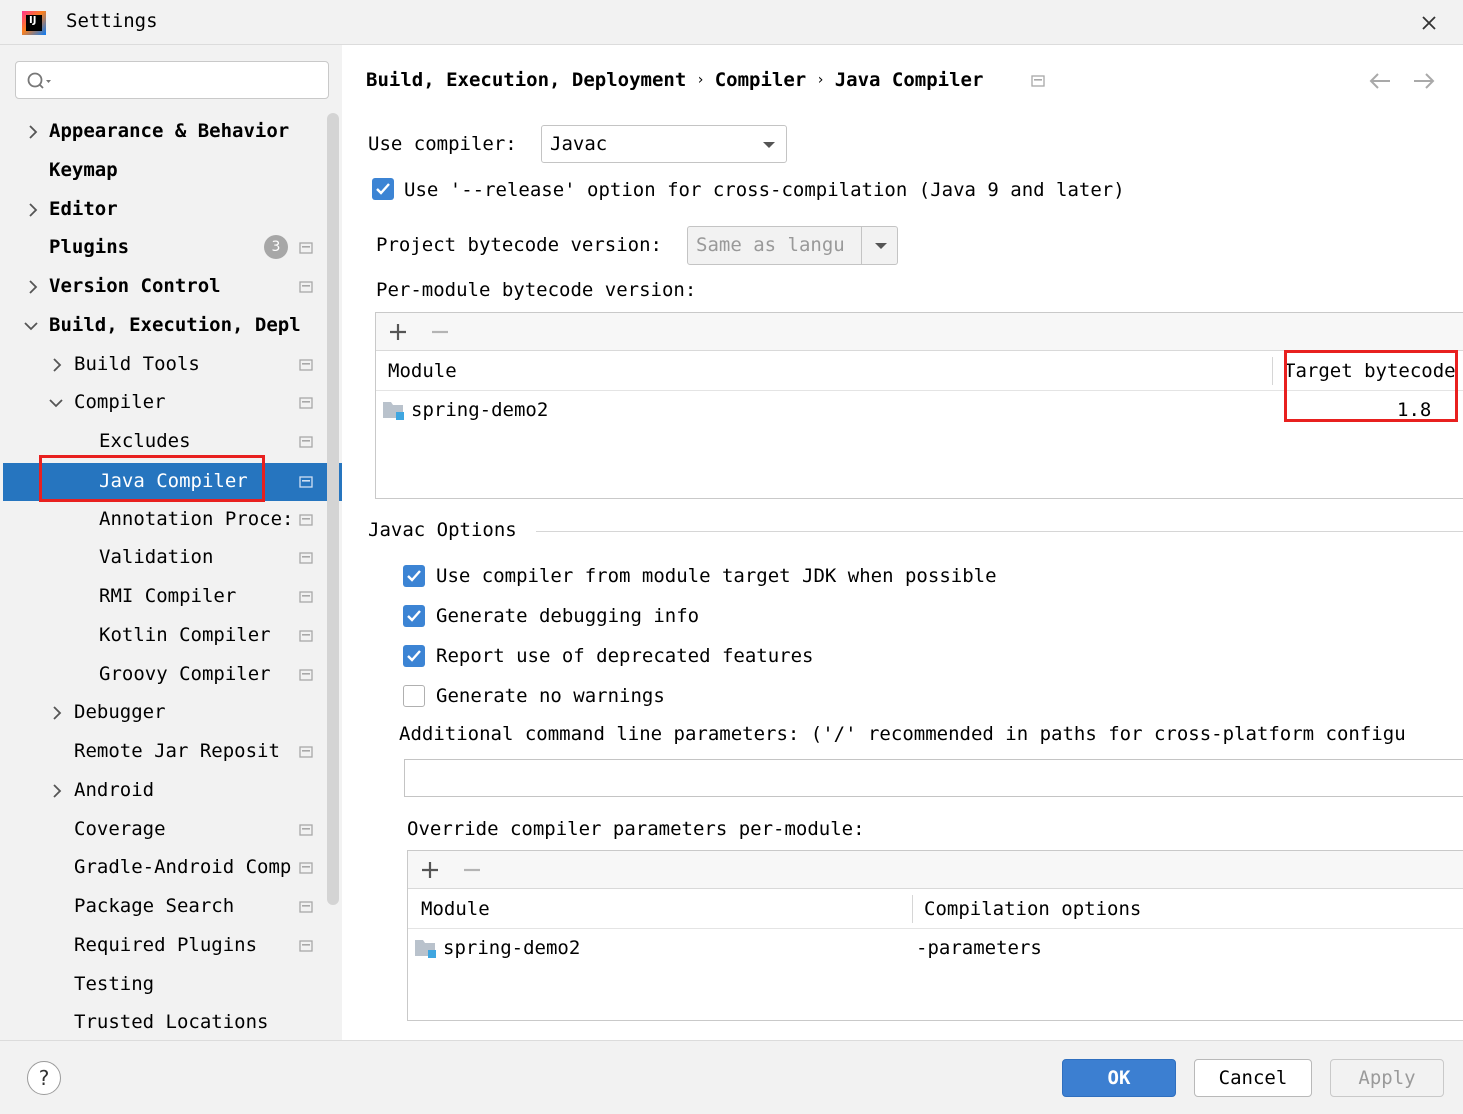 The height and width of the screenshot is (1114, 1463). I want to click on sidebar-item-compiler: Compiler, so click(172, 403).